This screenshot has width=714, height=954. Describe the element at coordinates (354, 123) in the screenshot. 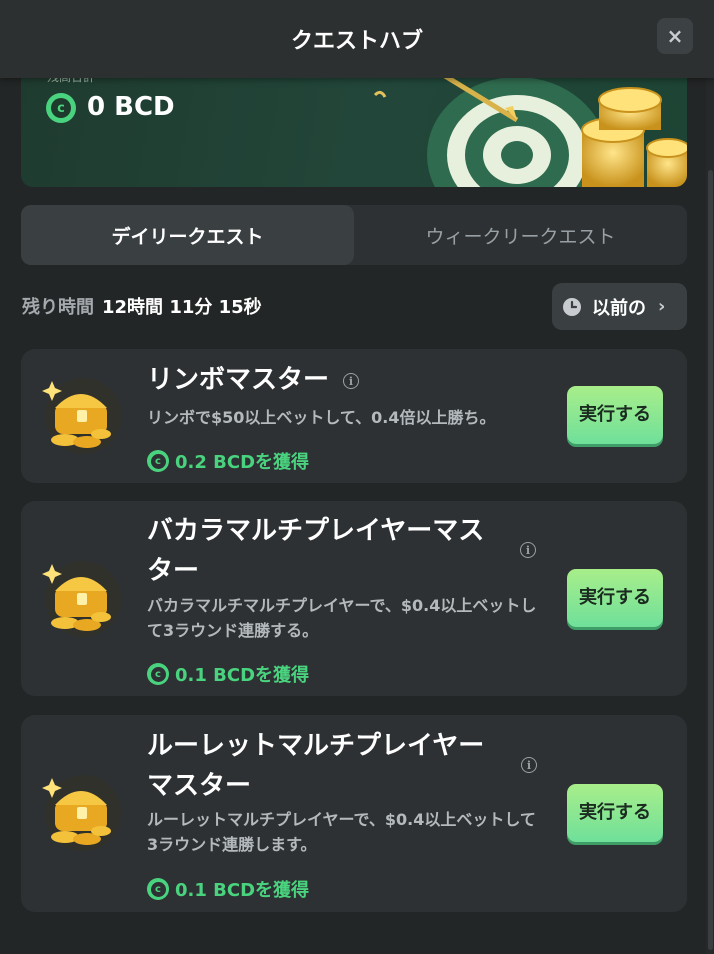

I see `balance-banner: 残高合計 c 0 BCD` at that location.